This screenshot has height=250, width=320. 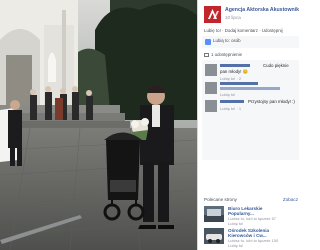 What do you see at coordinates (272, 30) in the screenshot?
I see `share-action: Udostępnij` at bounding box center [272, 30].